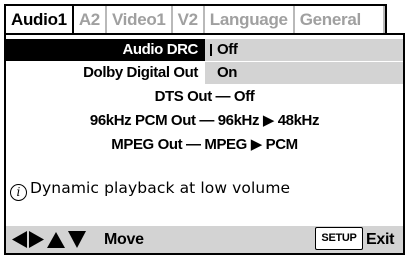 This screenshot has height=259, width=409. I want to click on up-arrow-icon, so click(56, 240).